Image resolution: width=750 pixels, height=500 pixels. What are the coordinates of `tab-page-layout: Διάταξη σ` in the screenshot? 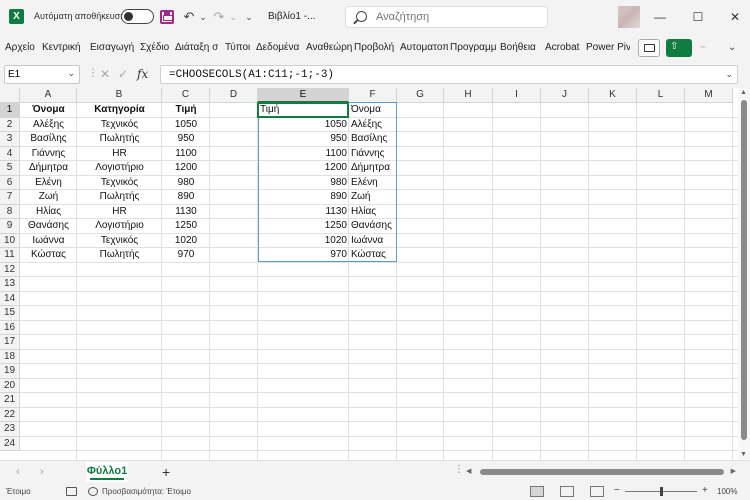 It's located at (198, 47).